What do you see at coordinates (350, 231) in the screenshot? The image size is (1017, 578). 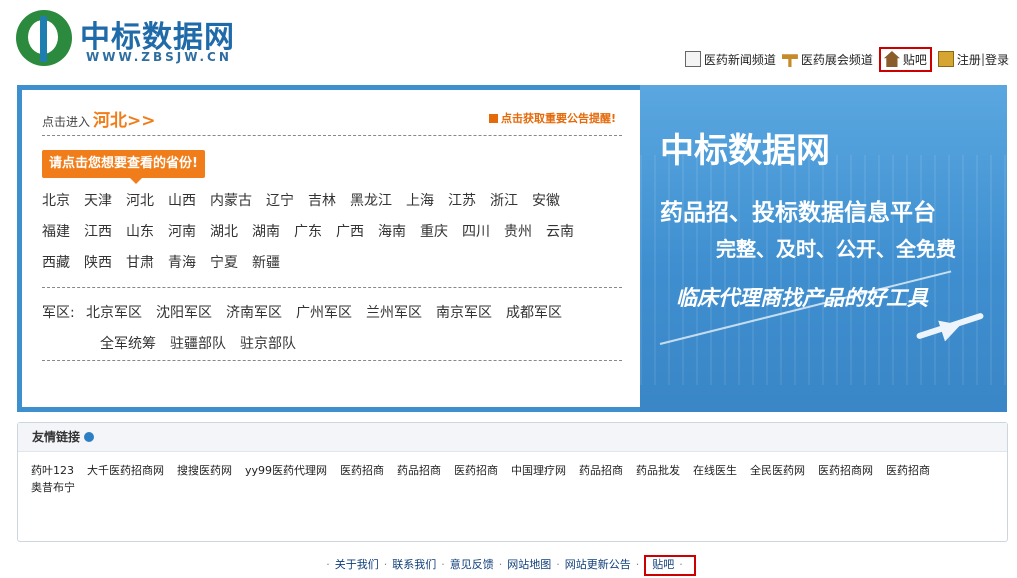 I see `province-link: 广西` at bounding box center [350, 231].